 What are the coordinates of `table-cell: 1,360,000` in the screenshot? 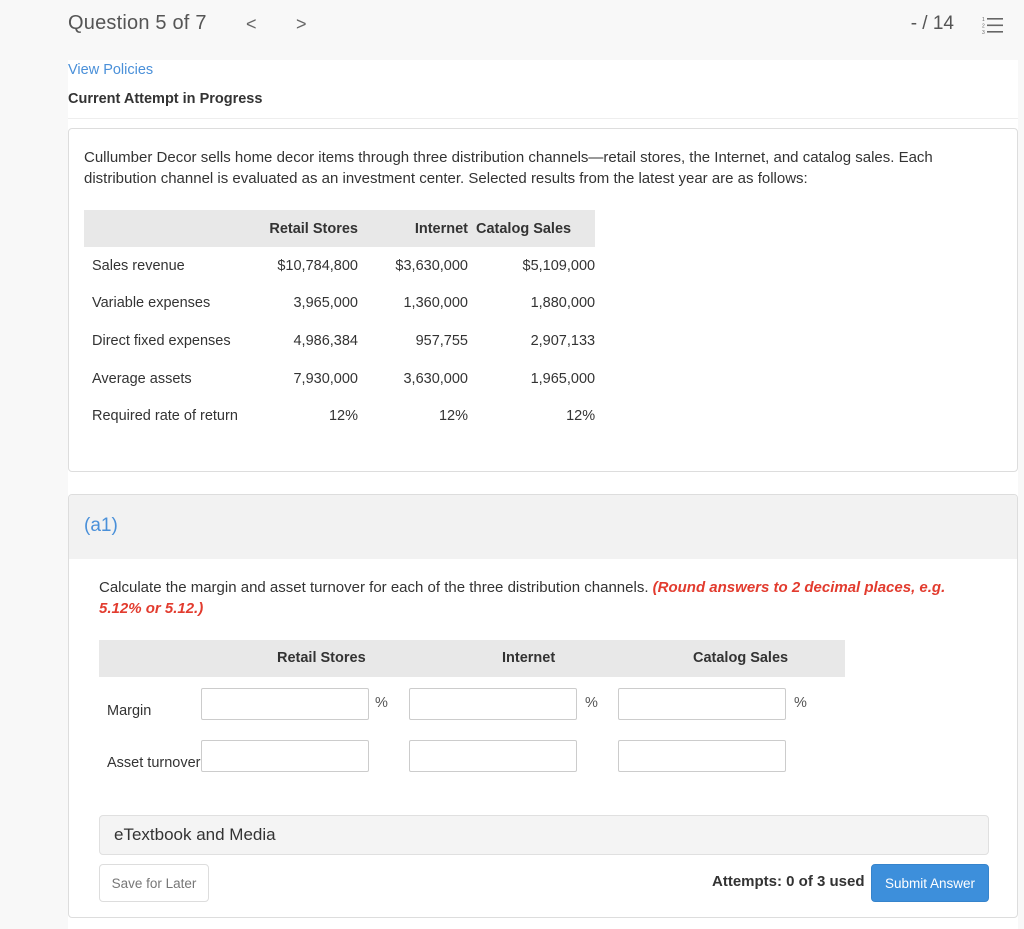 It's located at (435, 303).